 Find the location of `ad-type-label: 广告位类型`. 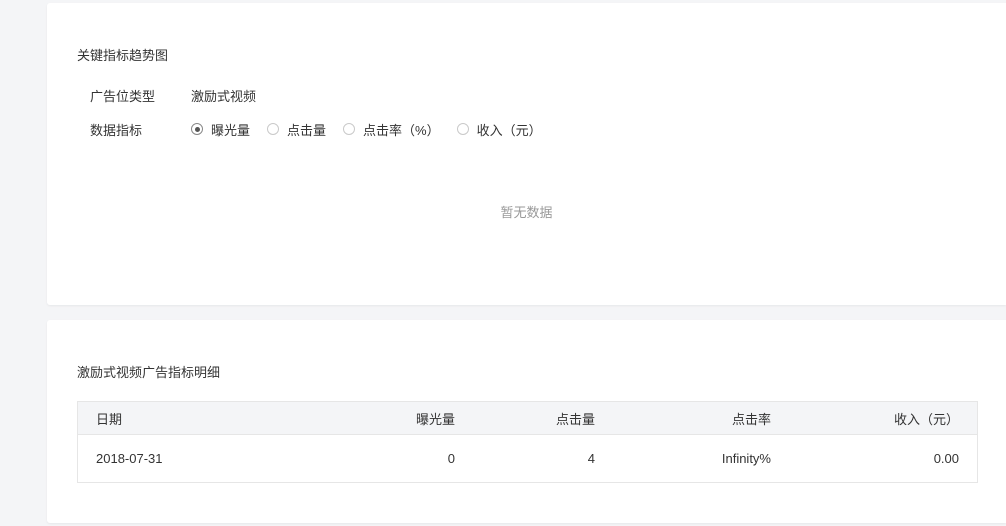

ad-type-label: 广告位类型 is located at coordinates (123, 96).